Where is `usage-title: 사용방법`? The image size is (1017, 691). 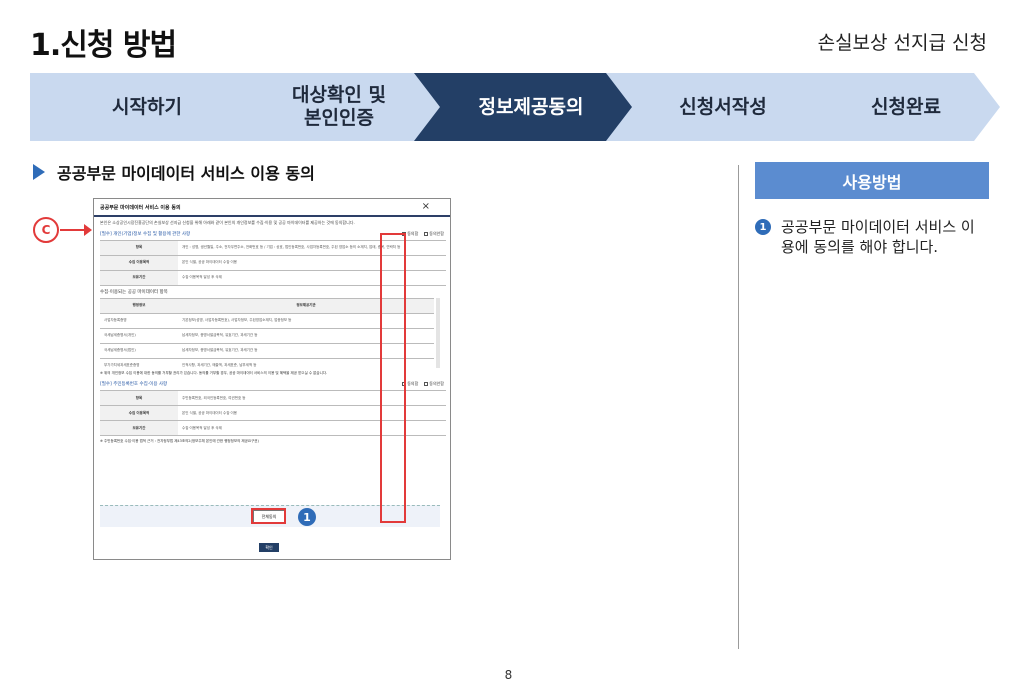 usage-title: 사용방법 is located at coordinates (872, 180).